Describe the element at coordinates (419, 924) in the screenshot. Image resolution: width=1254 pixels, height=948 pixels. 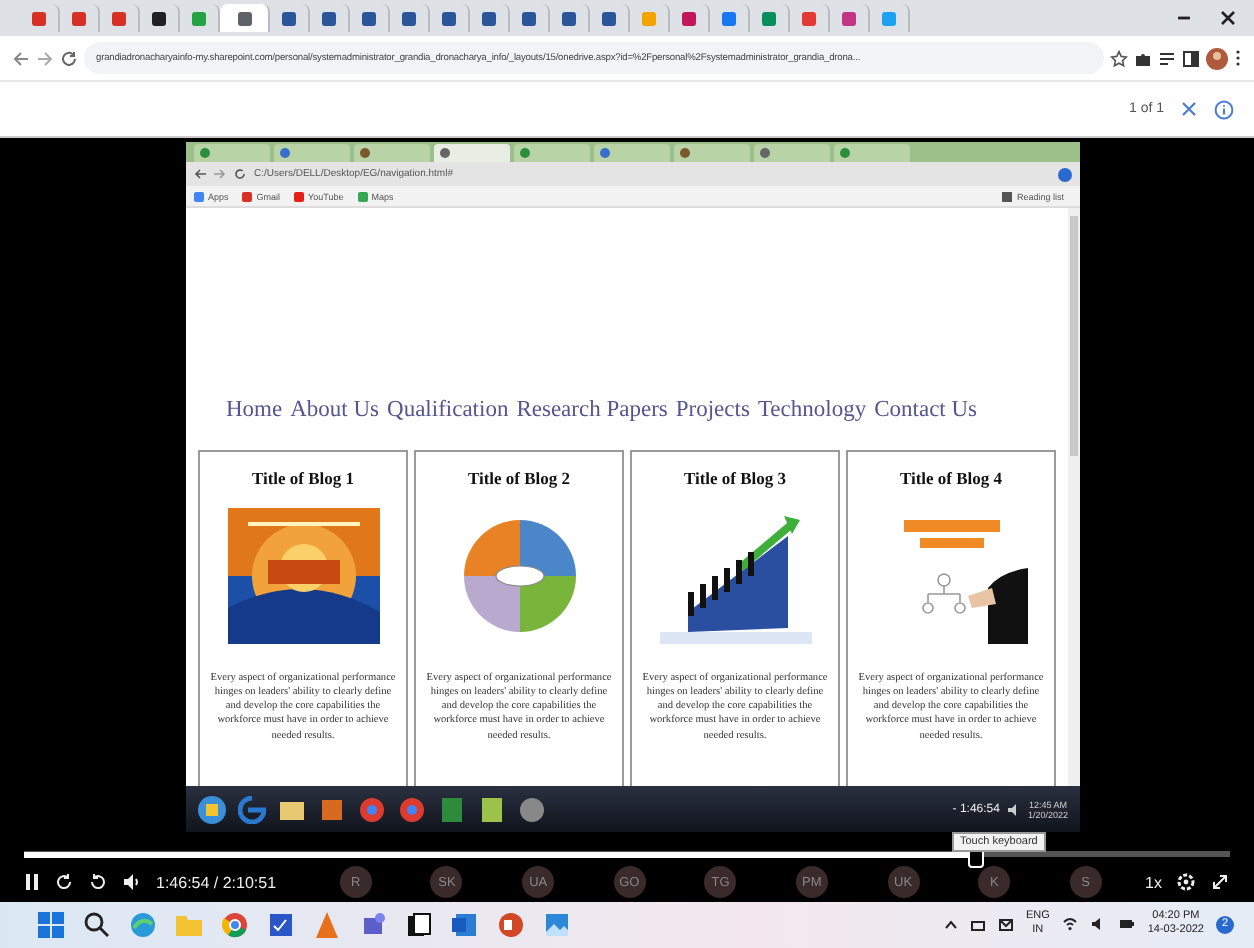
I see `cards-icon` at that location.